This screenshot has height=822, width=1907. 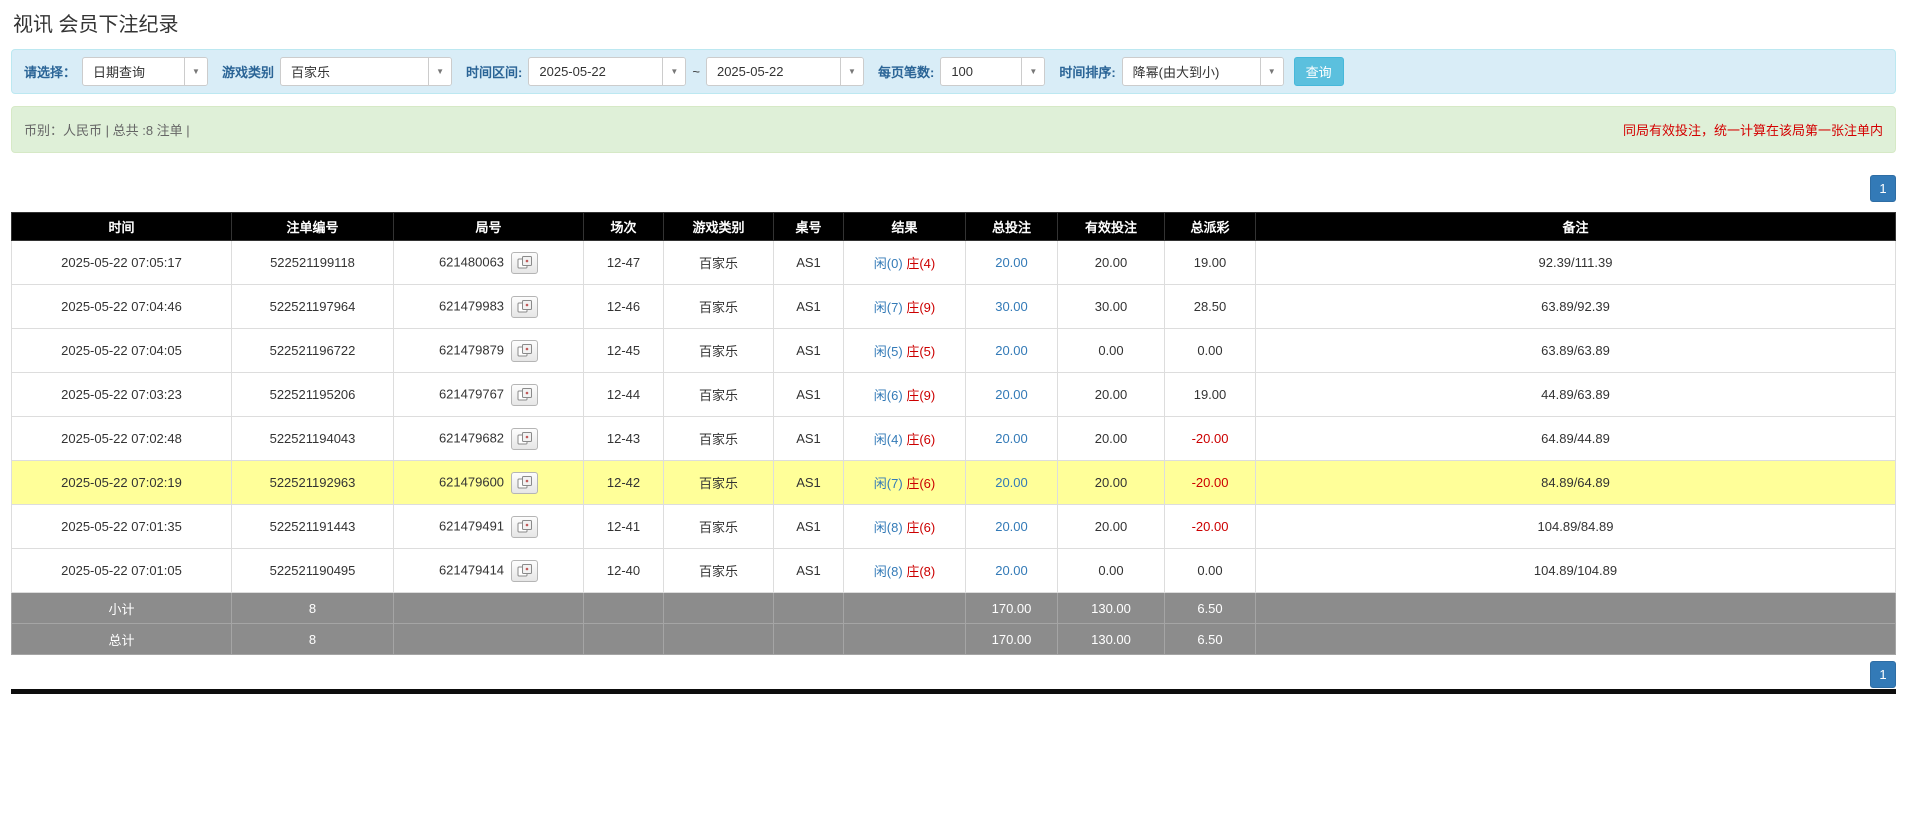 I want to click on date-to-select: 2025-05-22 ▼, so click(x=784, y=71).